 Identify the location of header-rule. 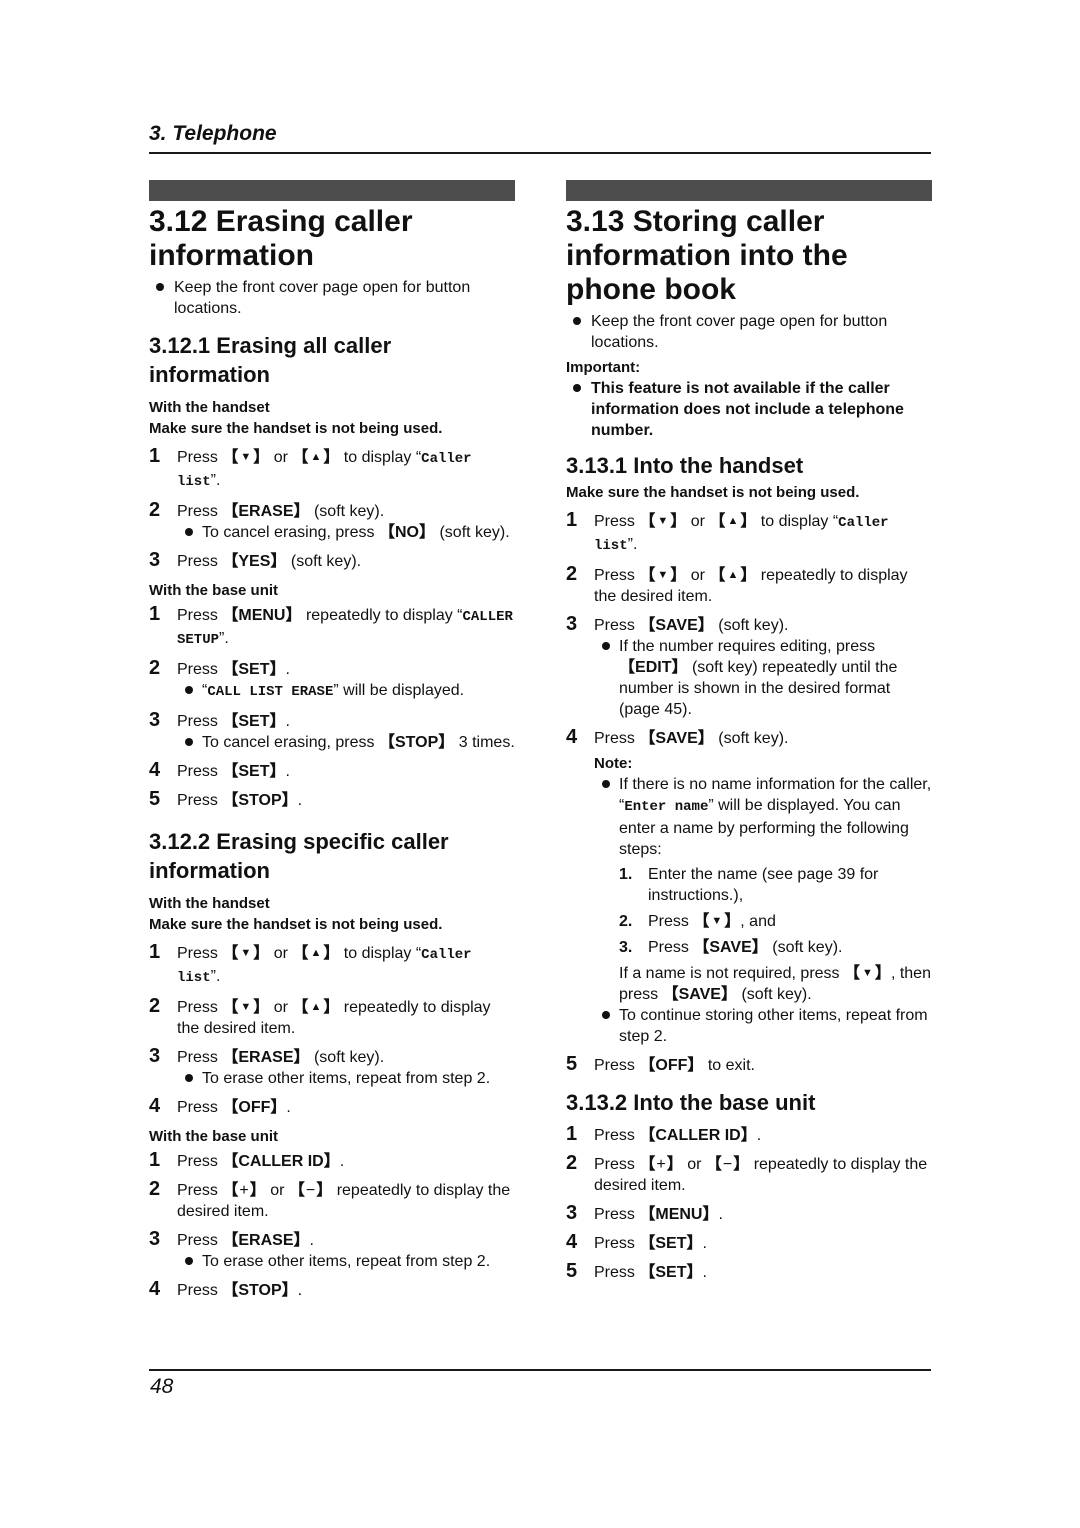
(540, 153).